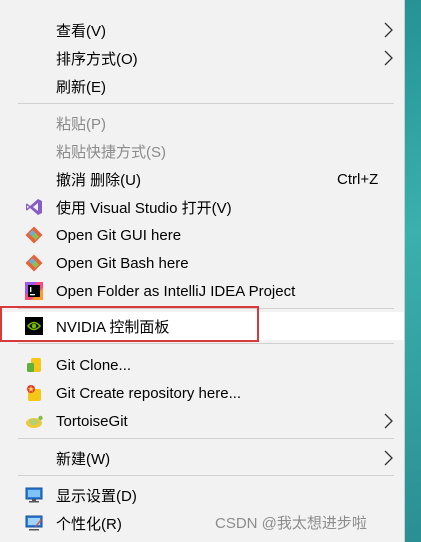  Describe the element at coordinates (97, 59) in the screenshot. I see `menu-item-sort-label: 排序方式(O)` at that location.